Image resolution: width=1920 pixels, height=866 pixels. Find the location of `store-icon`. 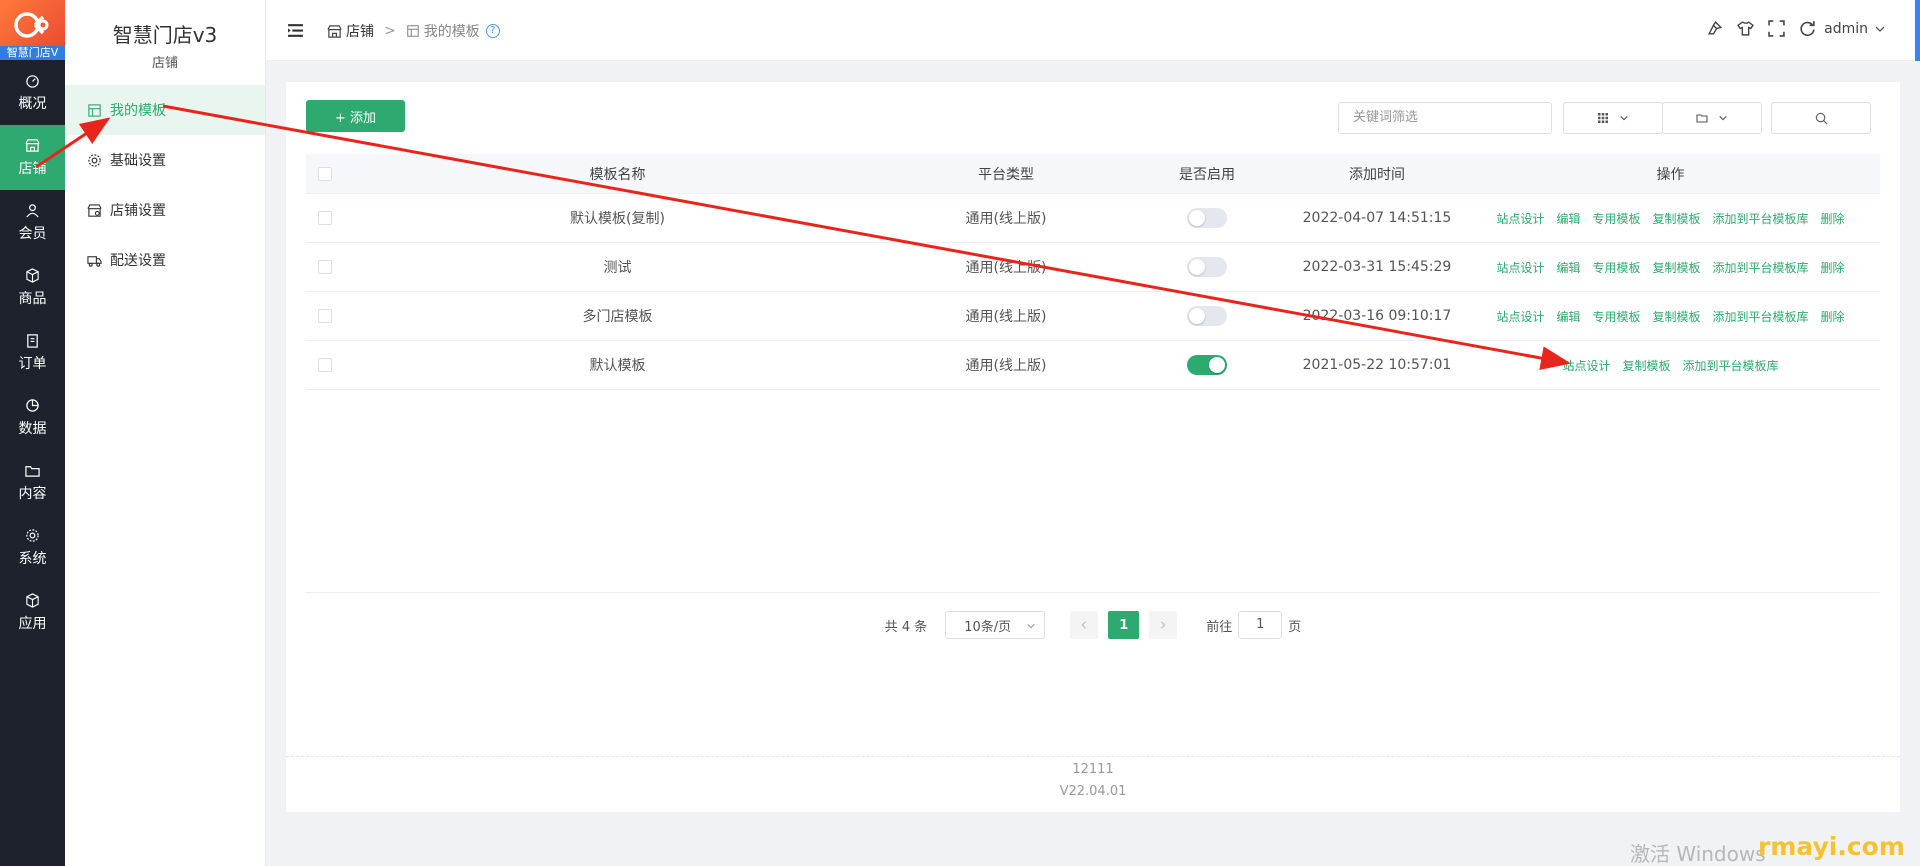

store-icon is located at coordinates (334, 31).